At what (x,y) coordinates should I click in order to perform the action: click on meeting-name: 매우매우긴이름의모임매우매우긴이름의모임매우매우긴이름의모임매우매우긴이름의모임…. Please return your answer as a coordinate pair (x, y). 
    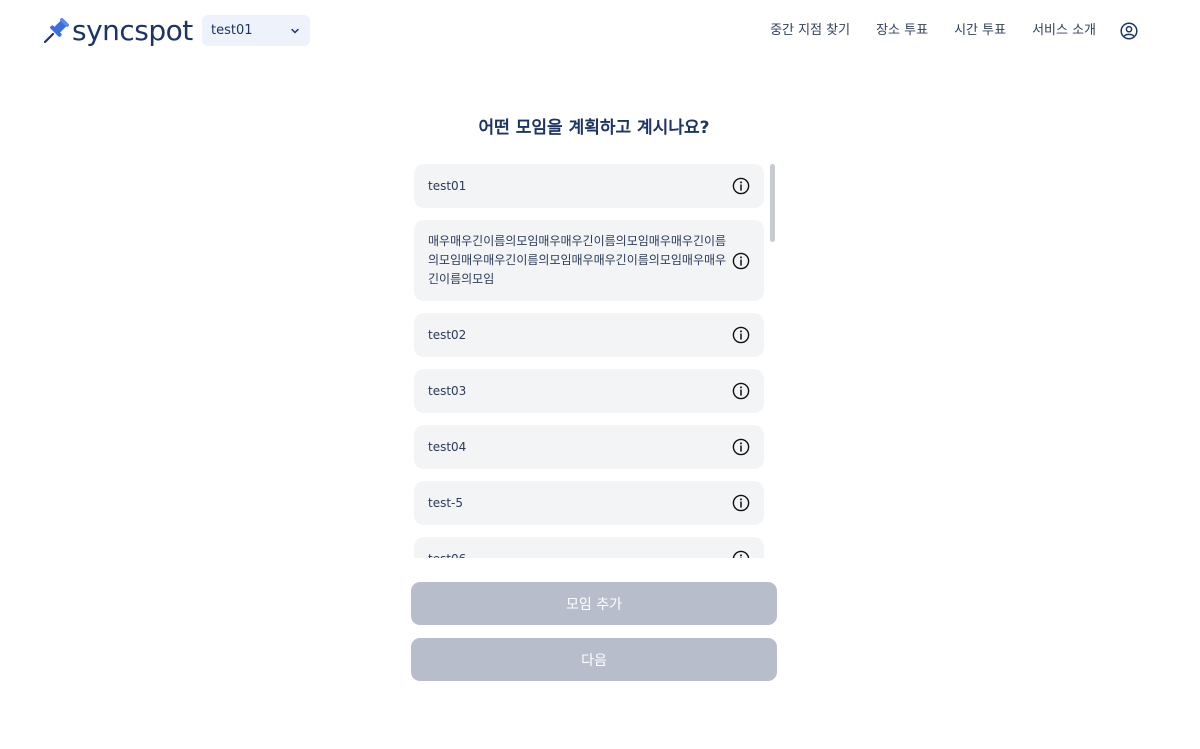
    Looking at the image, I should click on (577, 260).